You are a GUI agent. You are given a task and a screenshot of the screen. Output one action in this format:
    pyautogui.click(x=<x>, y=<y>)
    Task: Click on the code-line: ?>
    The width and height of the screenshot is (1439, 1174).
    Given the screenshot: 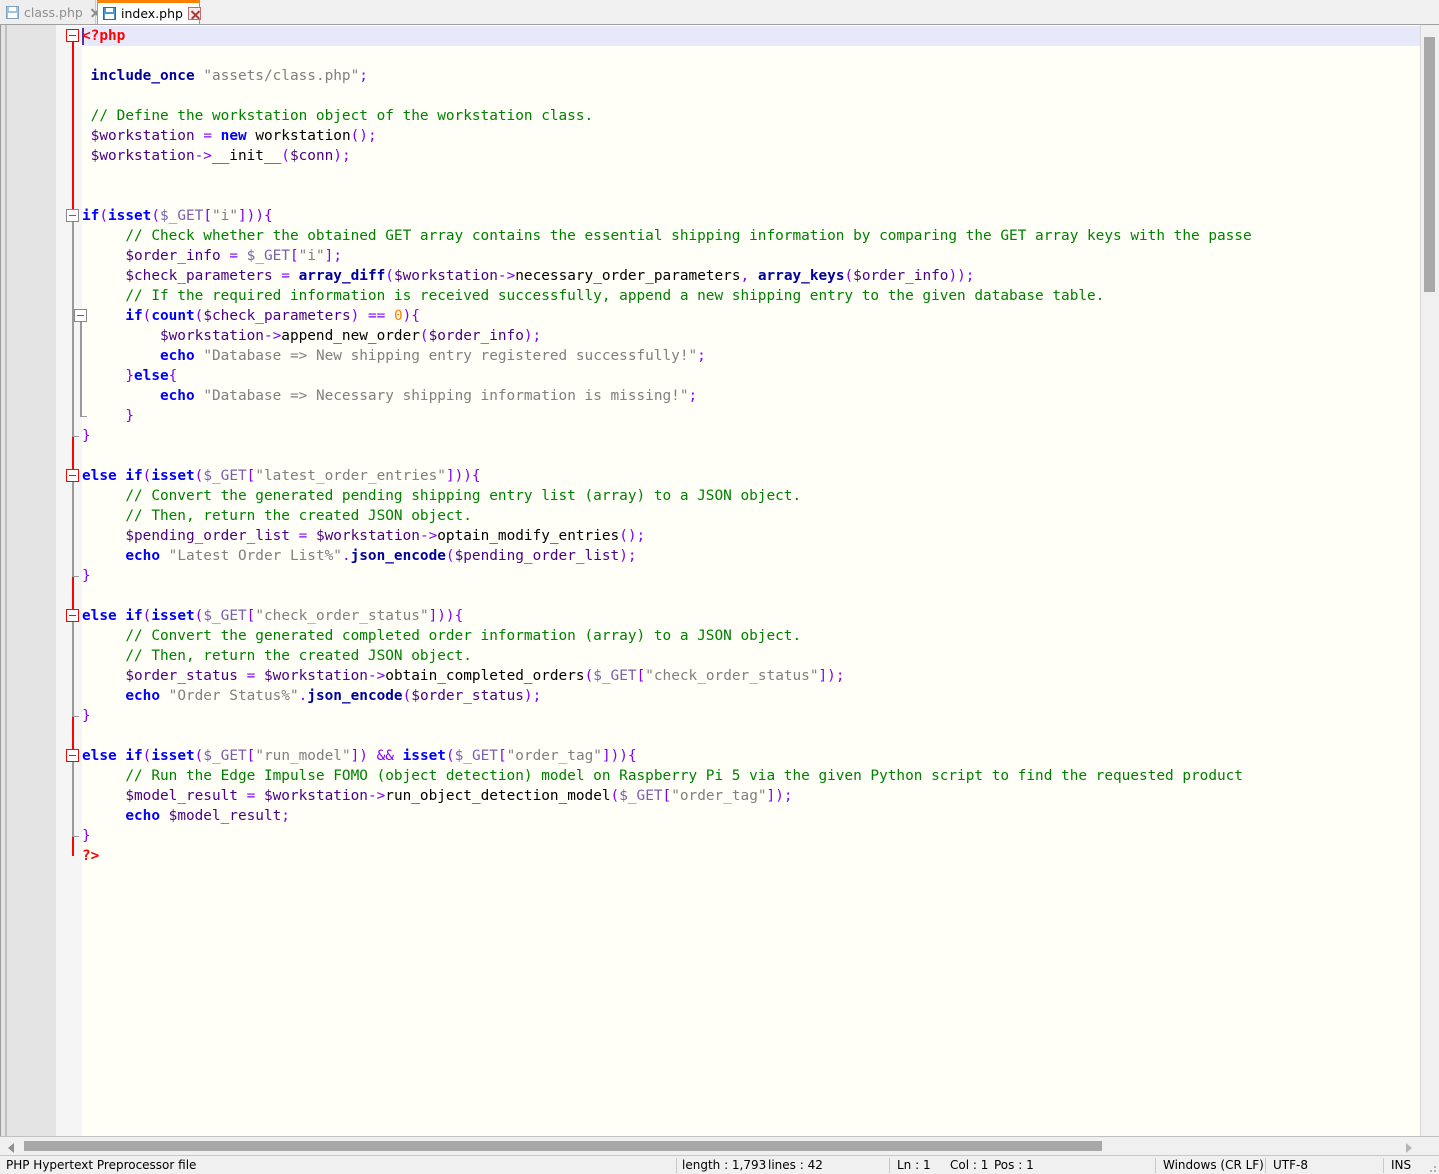 What is the action you would take?
    pyautogui.click(x=91, y=856)
    